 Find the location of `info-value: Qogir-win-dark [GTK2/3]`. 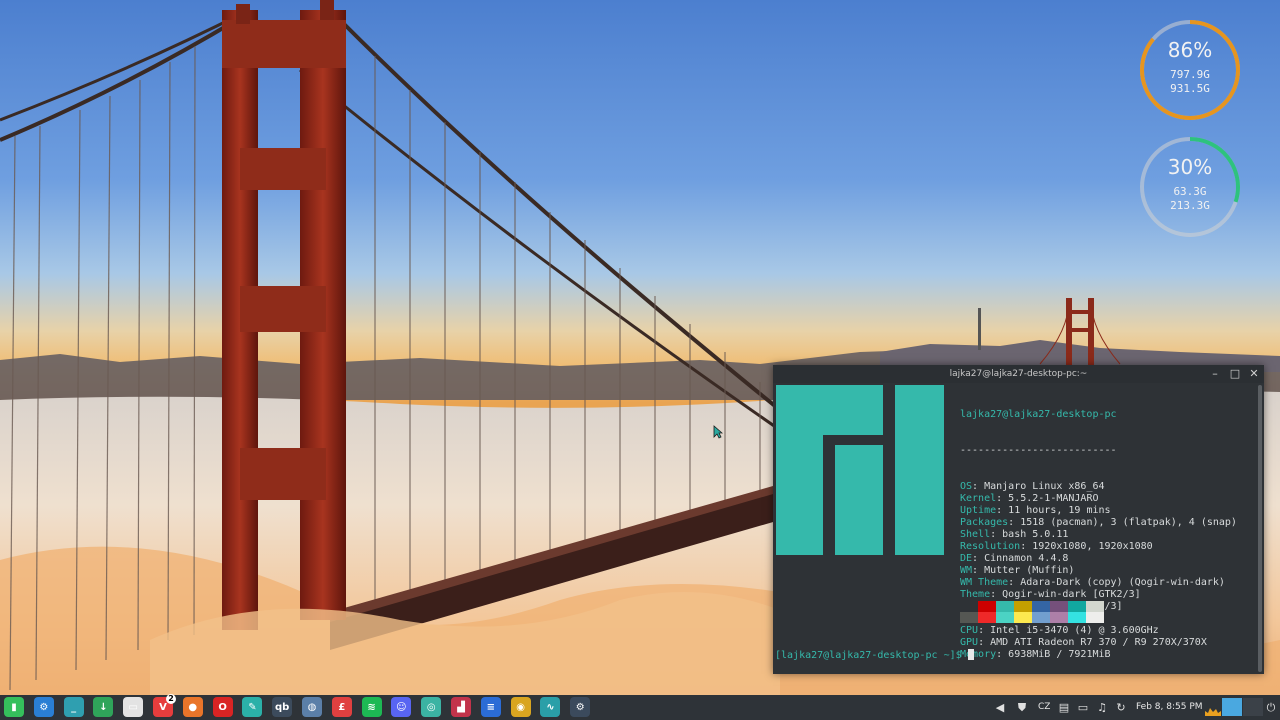

info-value: Qogir-win-dark [GTK2/3] is located at coordinates (1071, 594).